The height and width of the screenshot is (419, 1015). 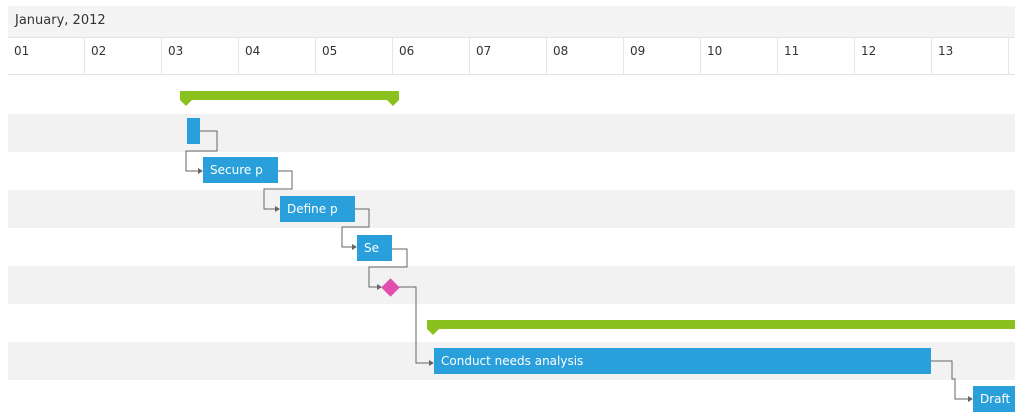 I want to click on task-bar-define: Define p, so click(x=317, y=209).